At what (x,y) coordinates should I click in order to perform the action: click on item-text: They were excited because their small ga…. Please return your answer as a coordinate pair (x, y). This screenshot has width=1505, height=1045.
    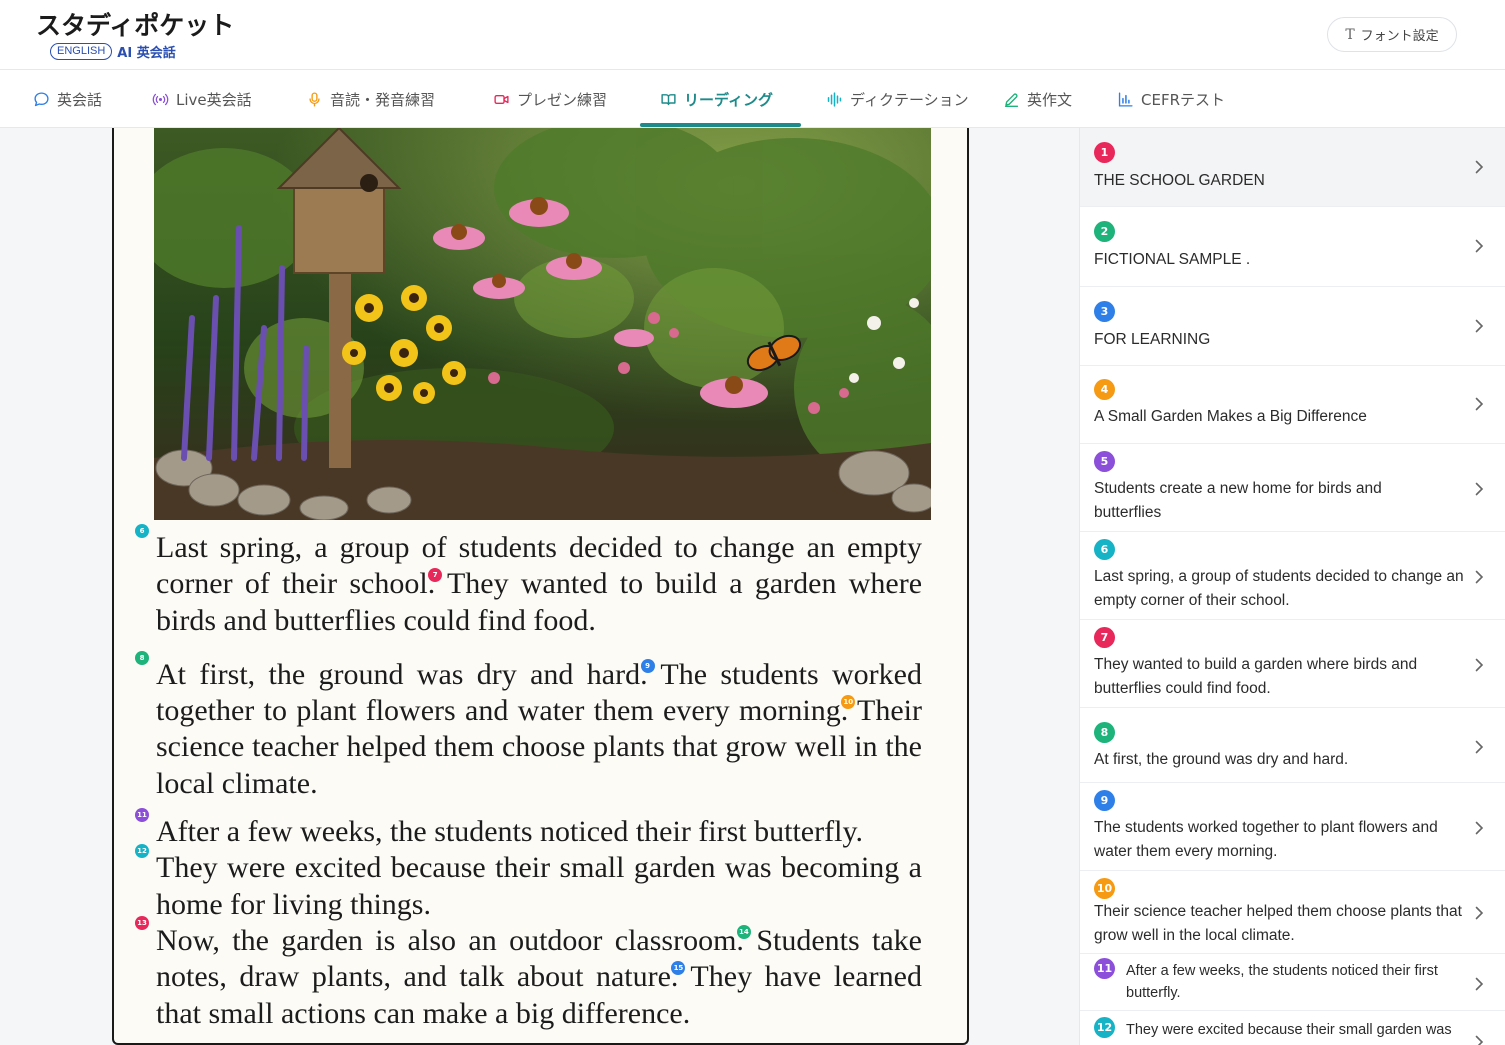
    Looking at the image, I should click on (1289, 1033).